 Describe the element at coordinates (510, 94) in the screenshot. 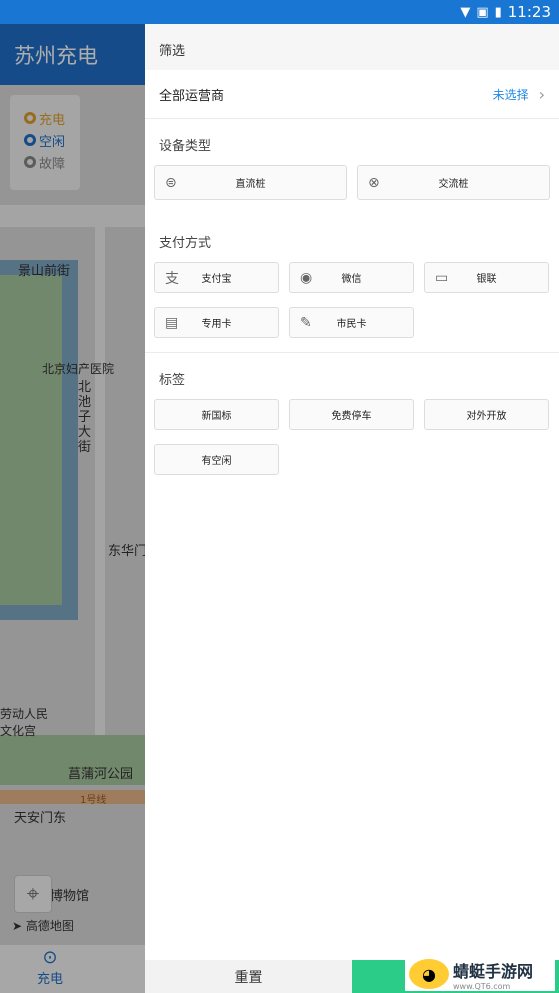

I see `operator-value: 未选择` at that location.